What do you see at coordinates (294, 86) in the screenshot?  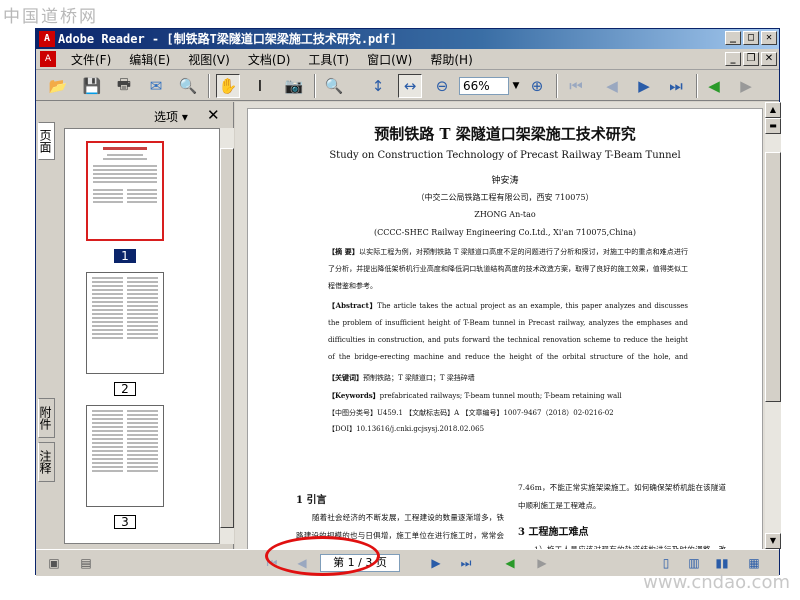 I see `snapshot-icon: 📷` at bounding box center [294, 86].